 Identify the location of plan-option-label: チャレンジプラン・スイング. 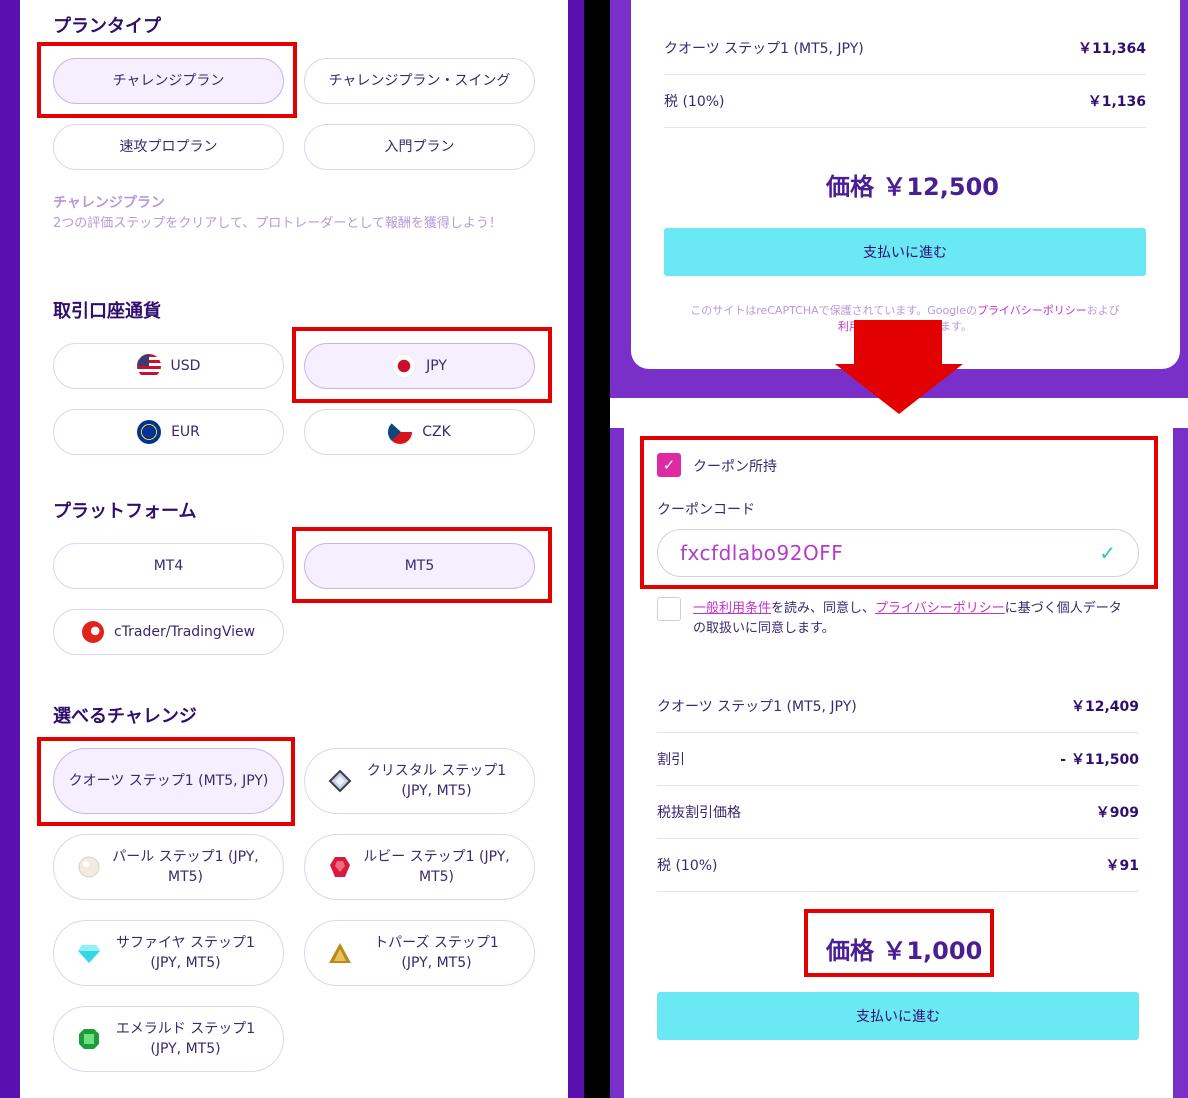
(419, 81).